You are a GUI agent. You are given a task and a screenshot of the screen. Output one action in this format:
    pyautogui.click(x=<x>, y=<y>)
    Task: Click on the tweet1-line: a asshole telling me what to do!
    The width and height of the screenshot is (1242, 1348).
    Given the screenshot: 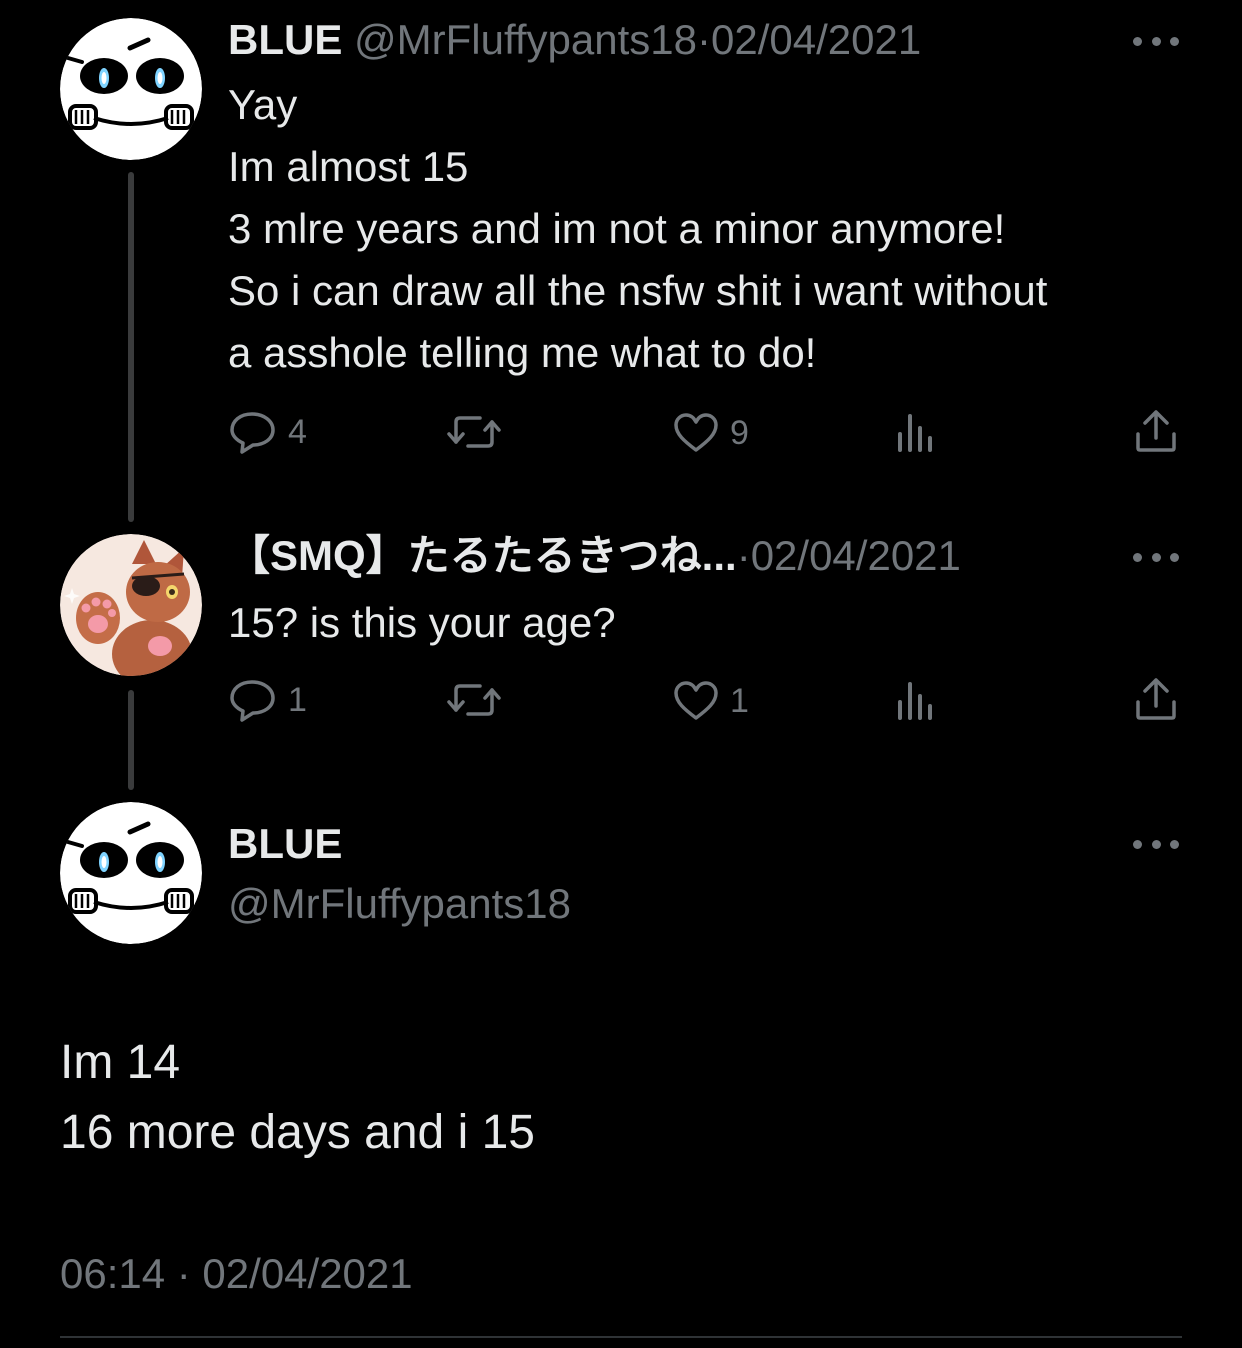 What is the action you would take?
    pyautogui.click(x=522, y=352)
    